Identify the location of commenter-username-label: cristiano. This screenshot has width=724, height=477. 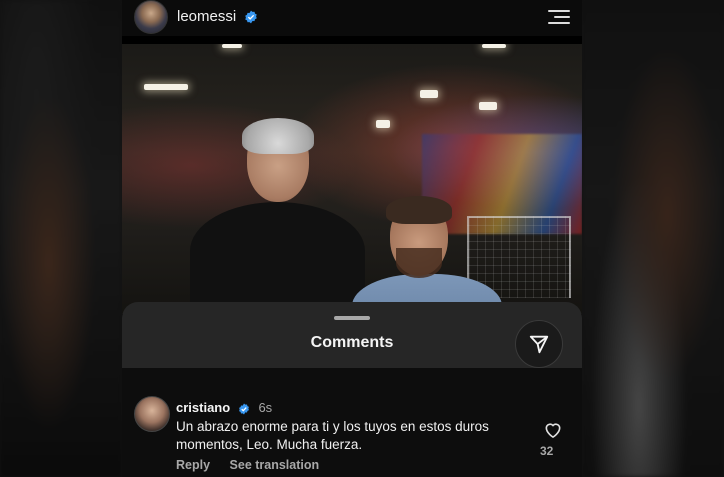
(203, 407).